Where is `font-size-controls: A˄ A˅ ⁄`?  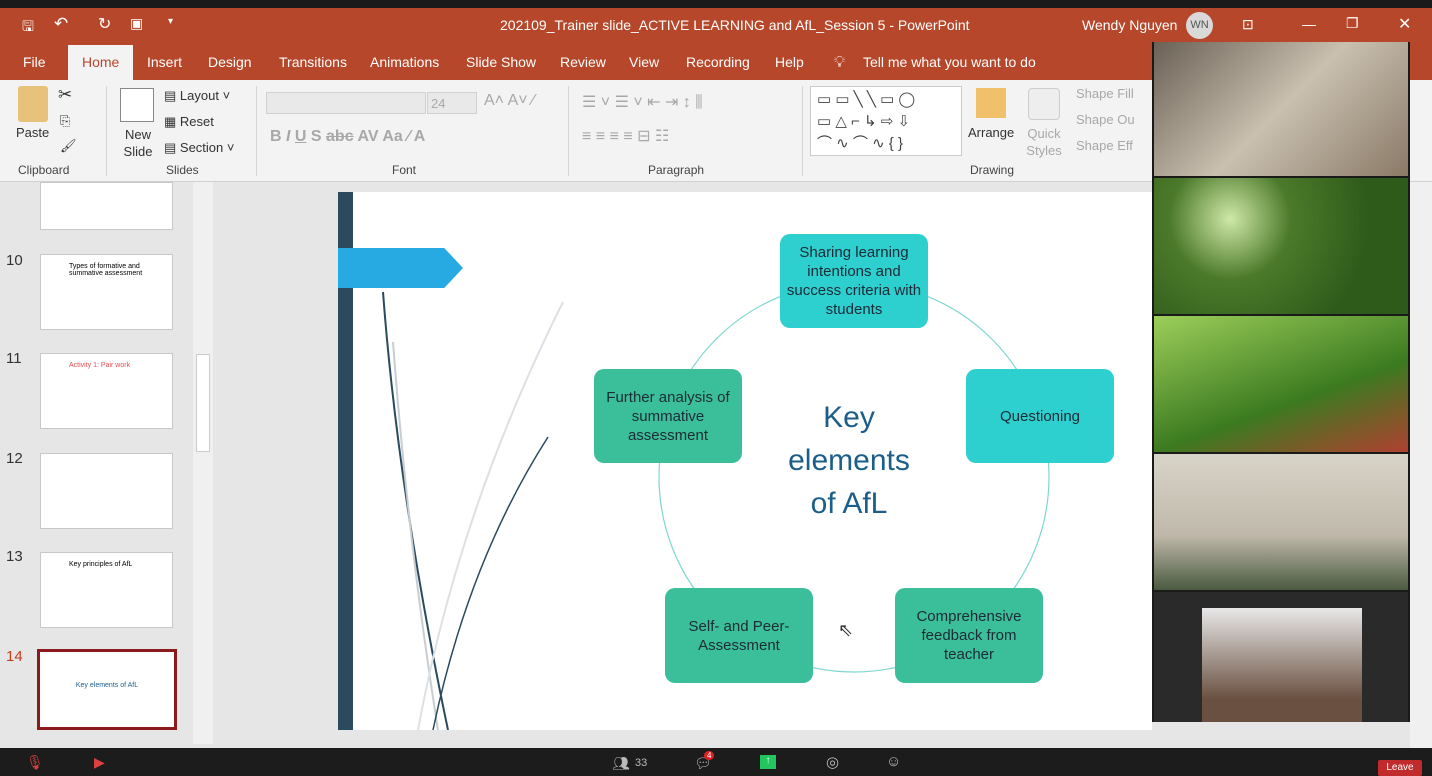 font-size-controls: A˄ A˅ ⁄ is located at coordinates (509, 101).